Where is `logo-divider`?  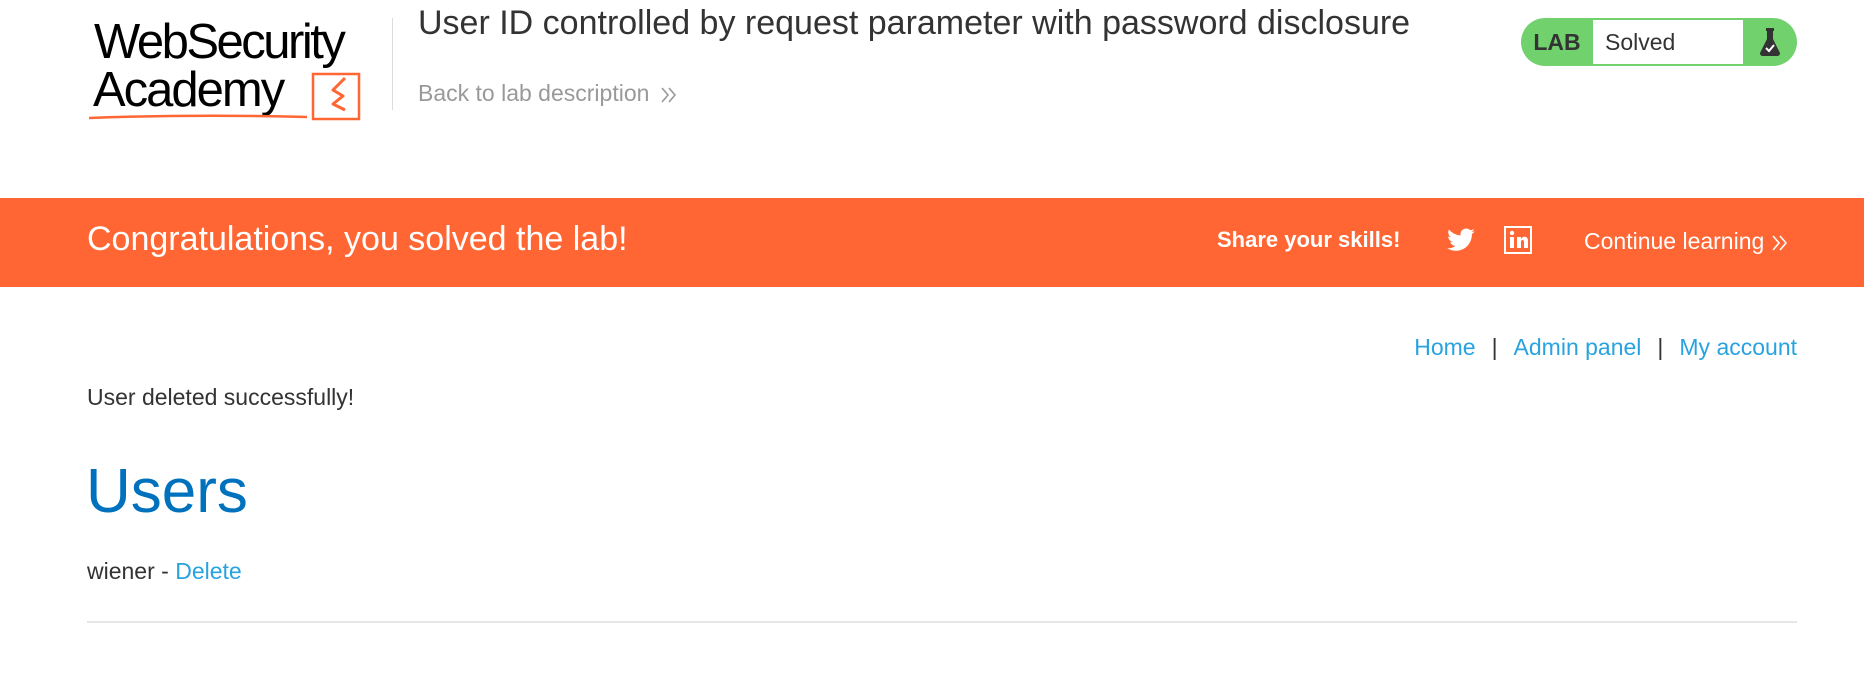 logo-divider is located at coordinates (392, 64).